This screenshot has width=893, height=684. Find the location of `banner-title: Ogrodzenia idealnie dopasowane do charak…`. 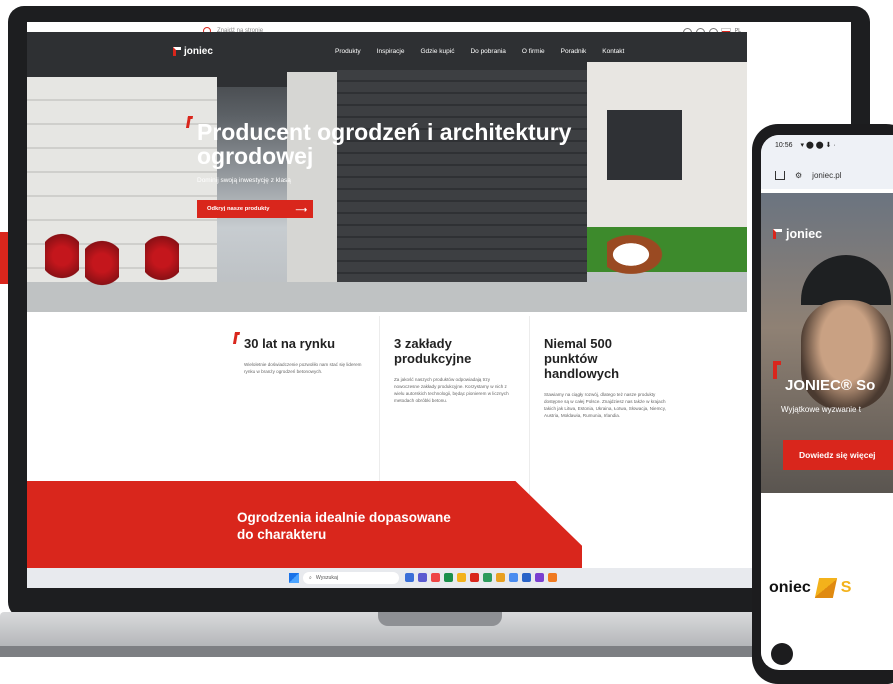

banner-title: Ogrodzenia idealnie dopasowane do charak… is located at coordinates (344, 526).